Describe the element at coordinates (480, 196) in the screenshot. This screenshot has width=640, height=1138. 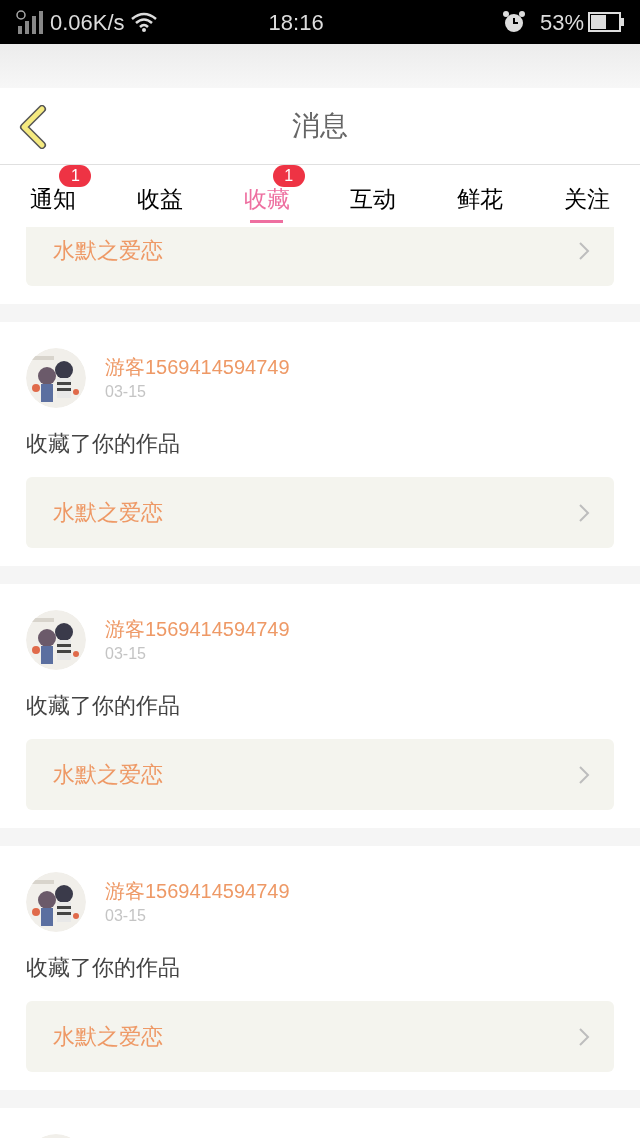
I see `tab: 鲜花` at that location.